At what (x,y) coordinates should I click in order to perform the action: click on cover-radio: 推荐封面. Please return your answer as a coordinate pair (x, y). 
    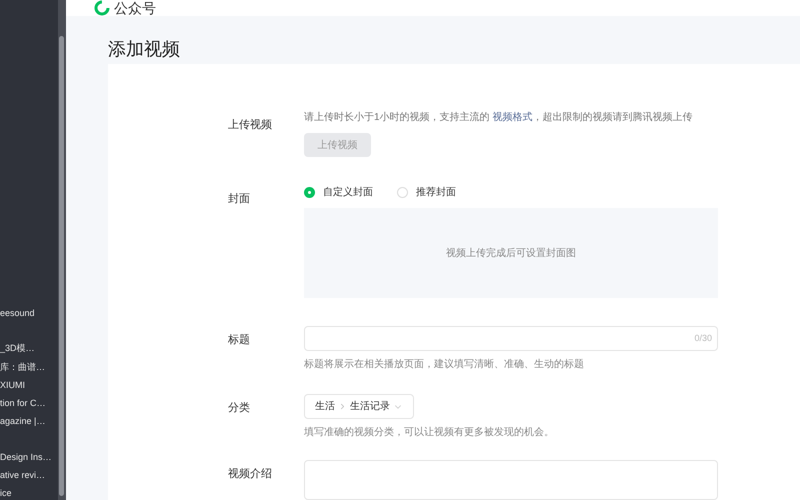
    Looking at the image, I should click on (426, 192).